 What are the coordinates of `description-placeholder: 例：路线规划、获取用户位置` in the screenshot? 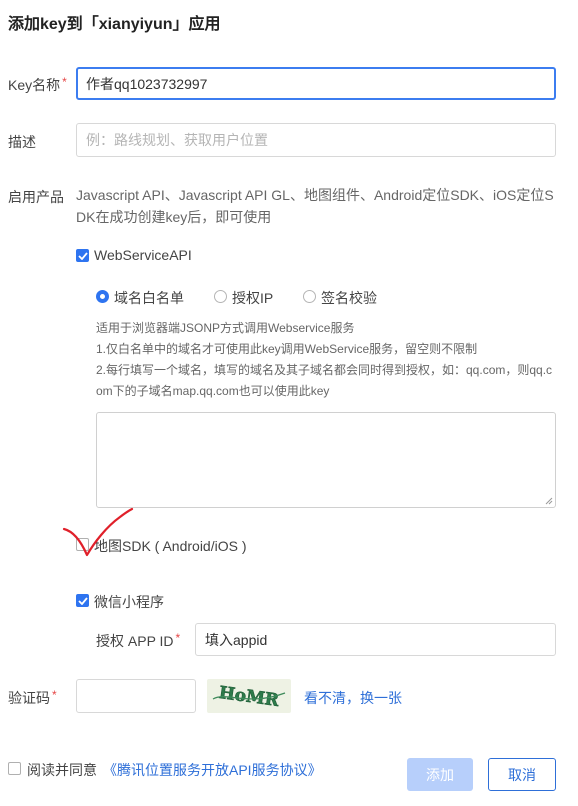 It's located at (177, 140).